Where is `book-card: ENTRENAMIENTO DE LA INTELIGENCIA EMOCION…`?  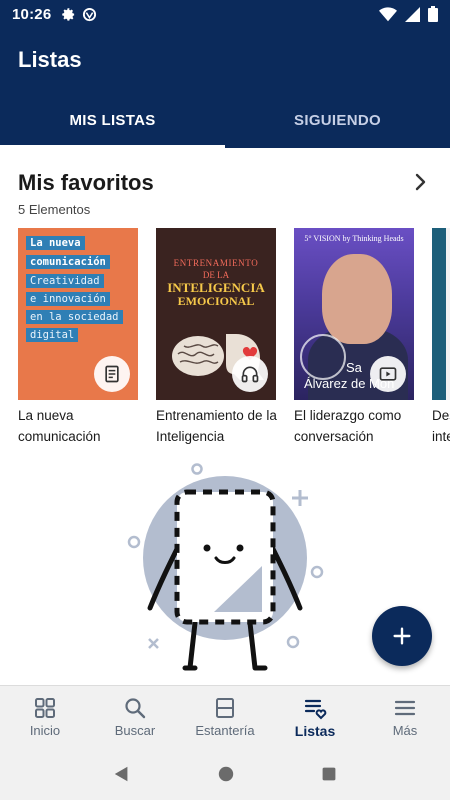 book-card: ENTRENAMIENTO DE LA INTELIGENCIA EMOCION… is located at coordinates (216, 337).